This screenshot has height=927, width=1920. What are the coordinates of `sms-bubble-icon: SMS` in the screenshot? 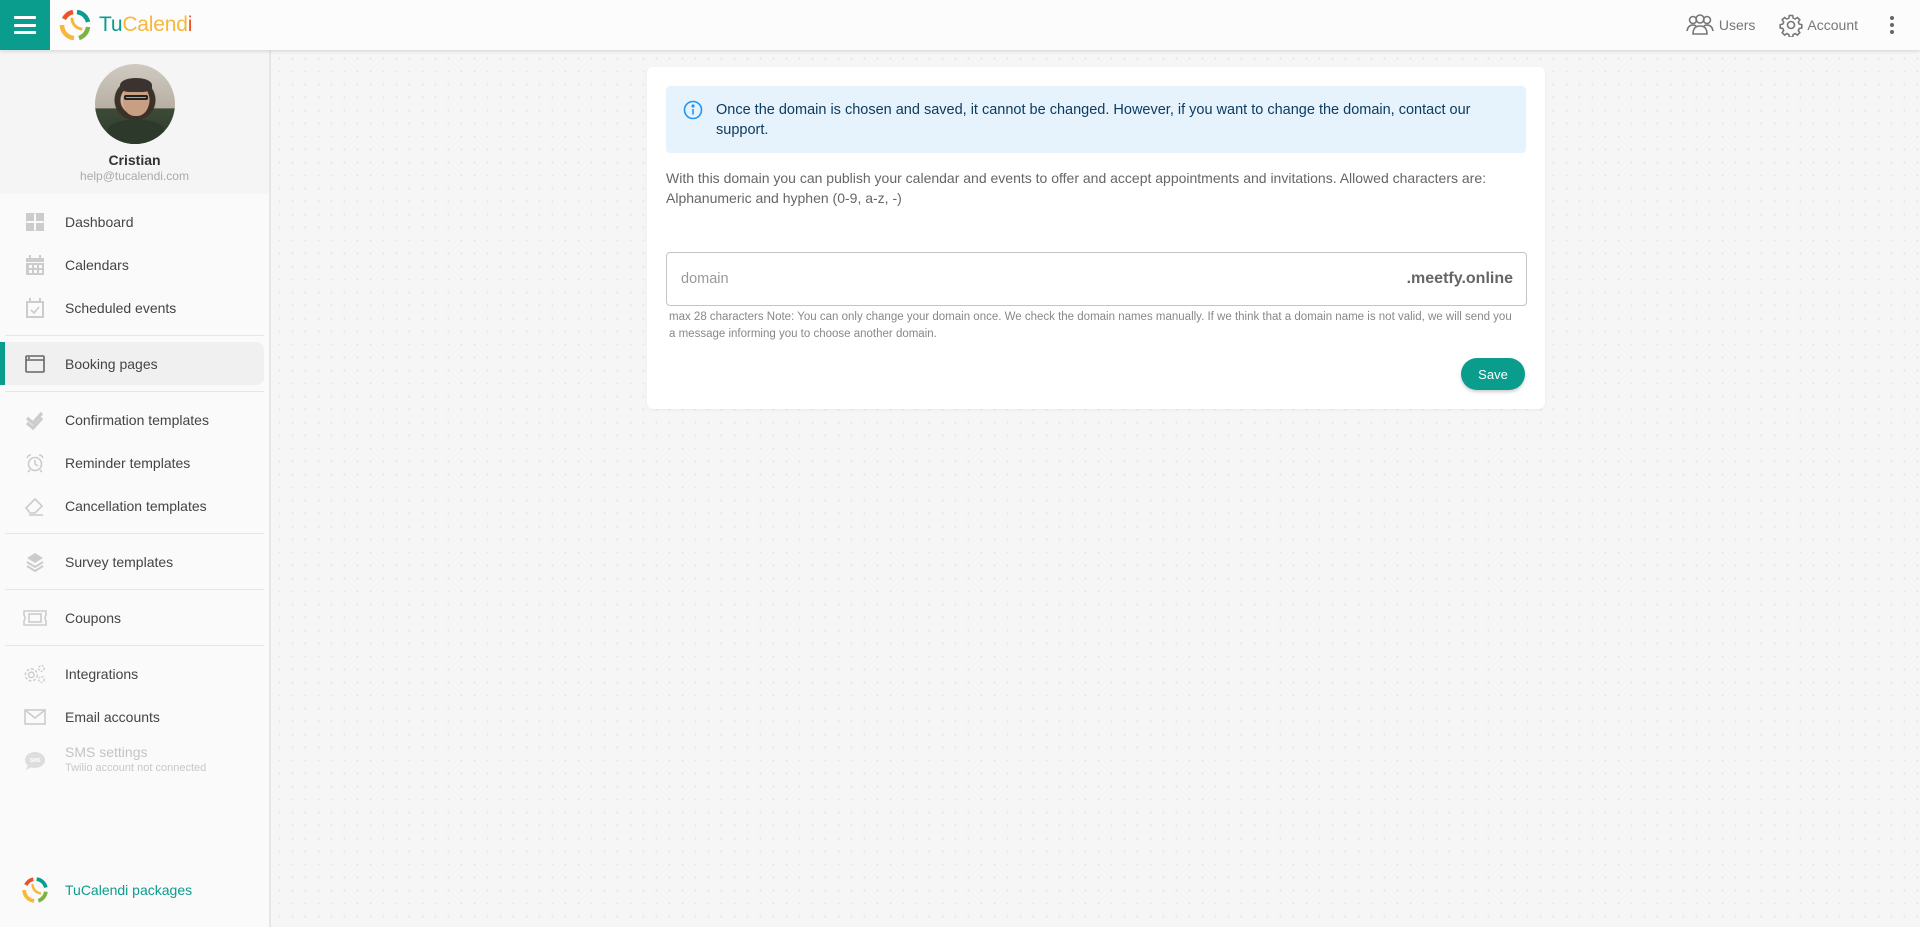 It's located at (35, 761).